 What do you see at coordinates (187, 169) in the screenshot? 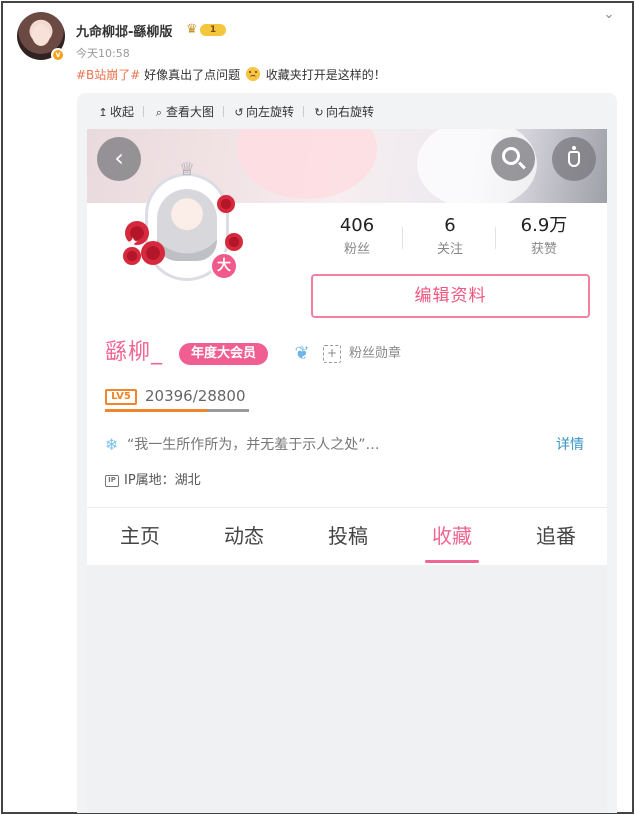
I see `avatar-crown-icon: ♕` at bounding box center [187, 169].